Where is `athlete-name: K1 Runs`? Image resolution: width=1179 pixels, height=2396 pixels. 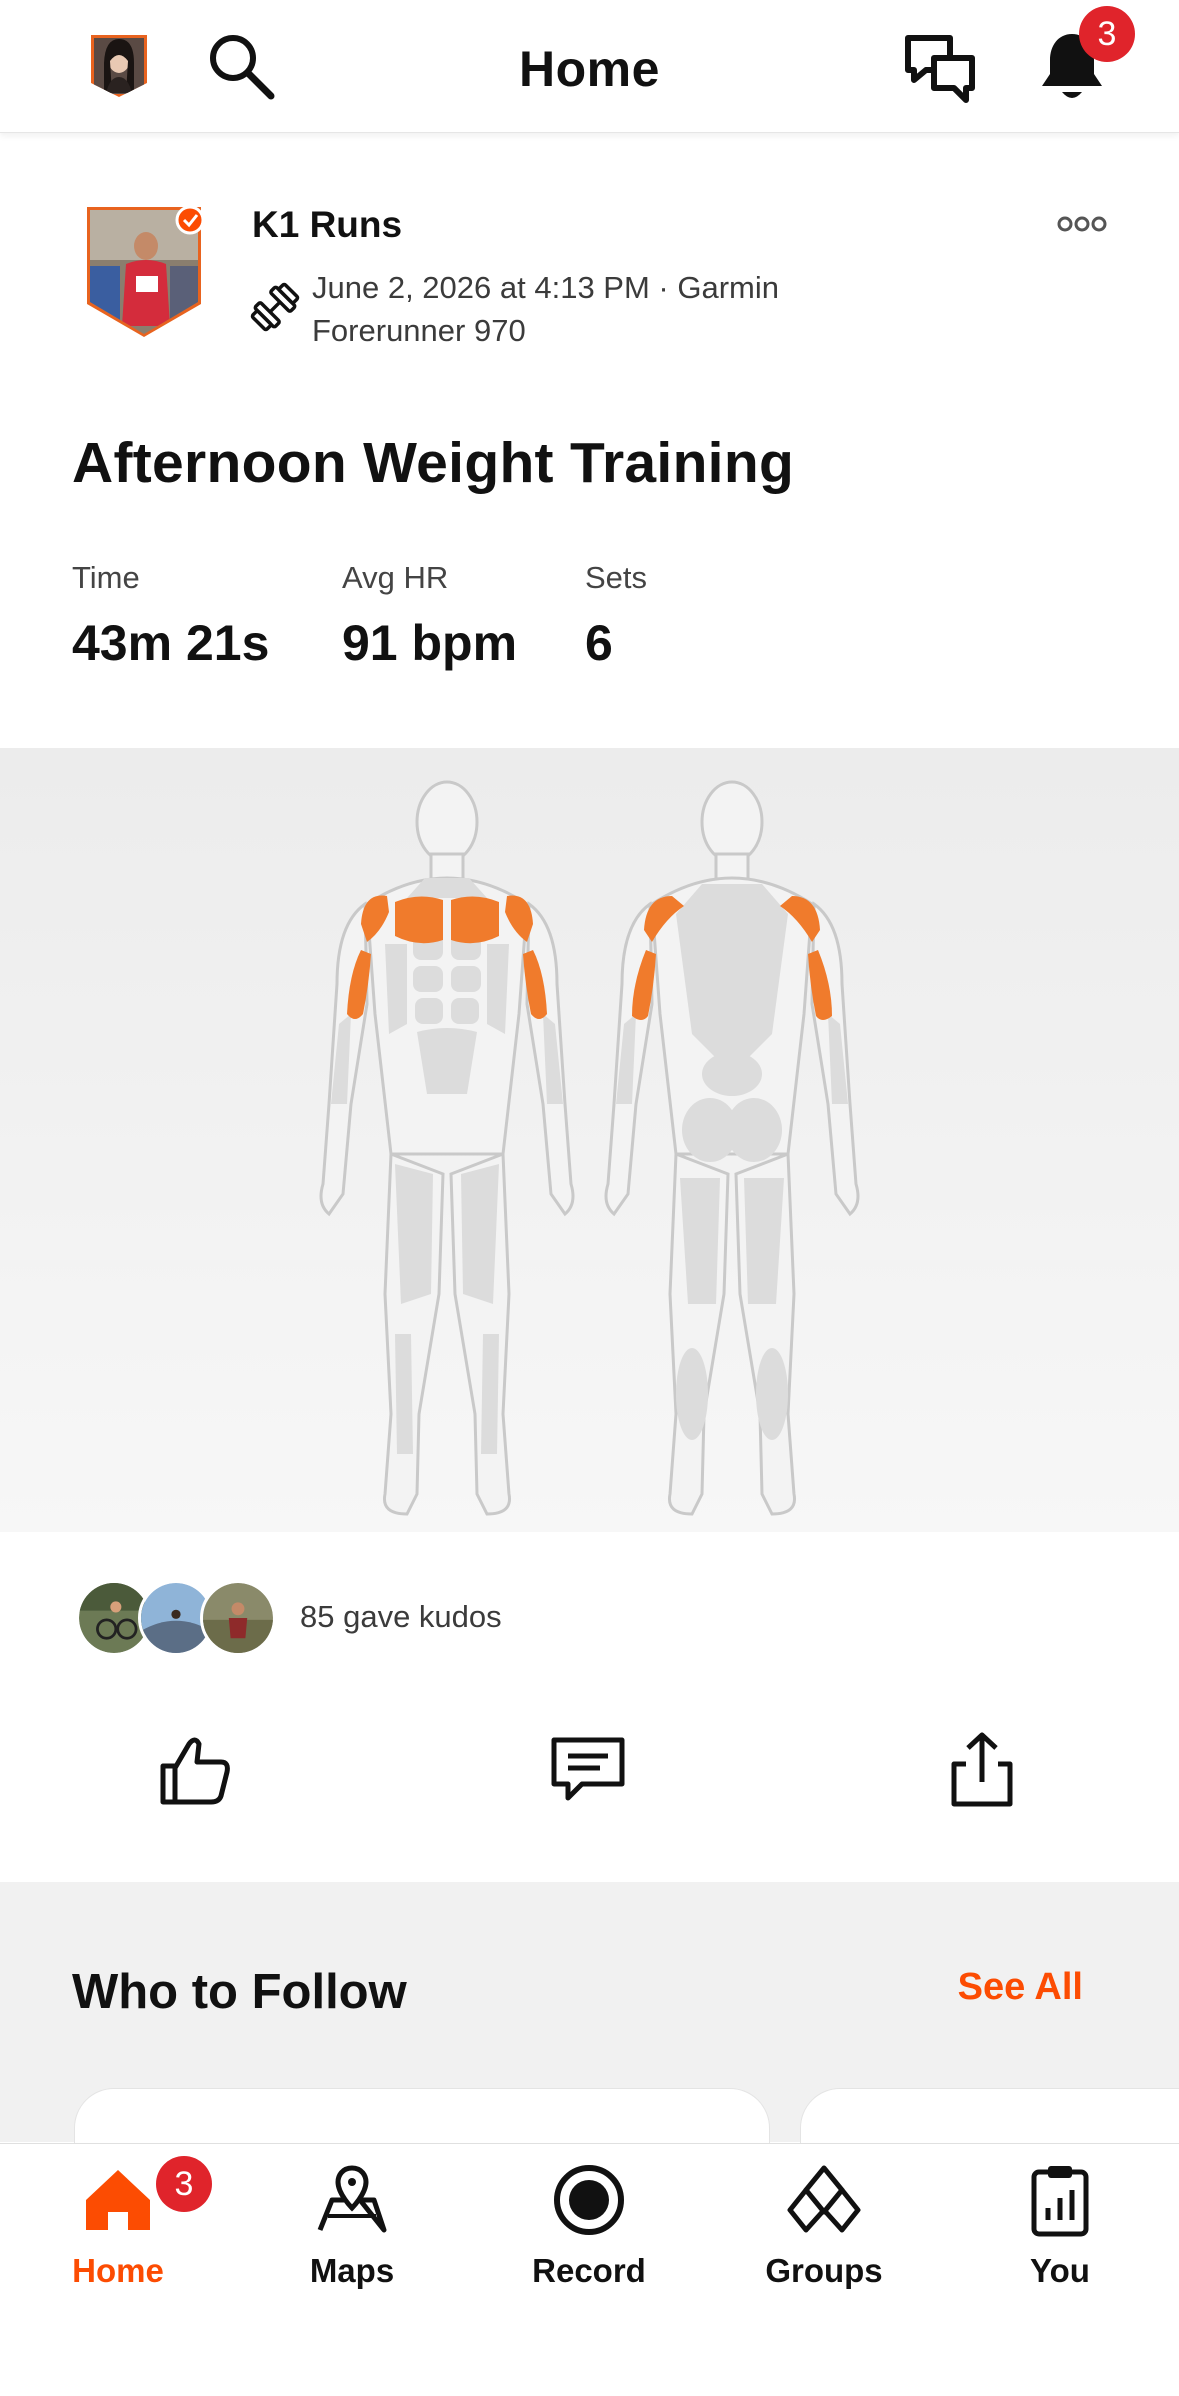
athlete-name: K1 Runs is located at coordinates (327, 225).